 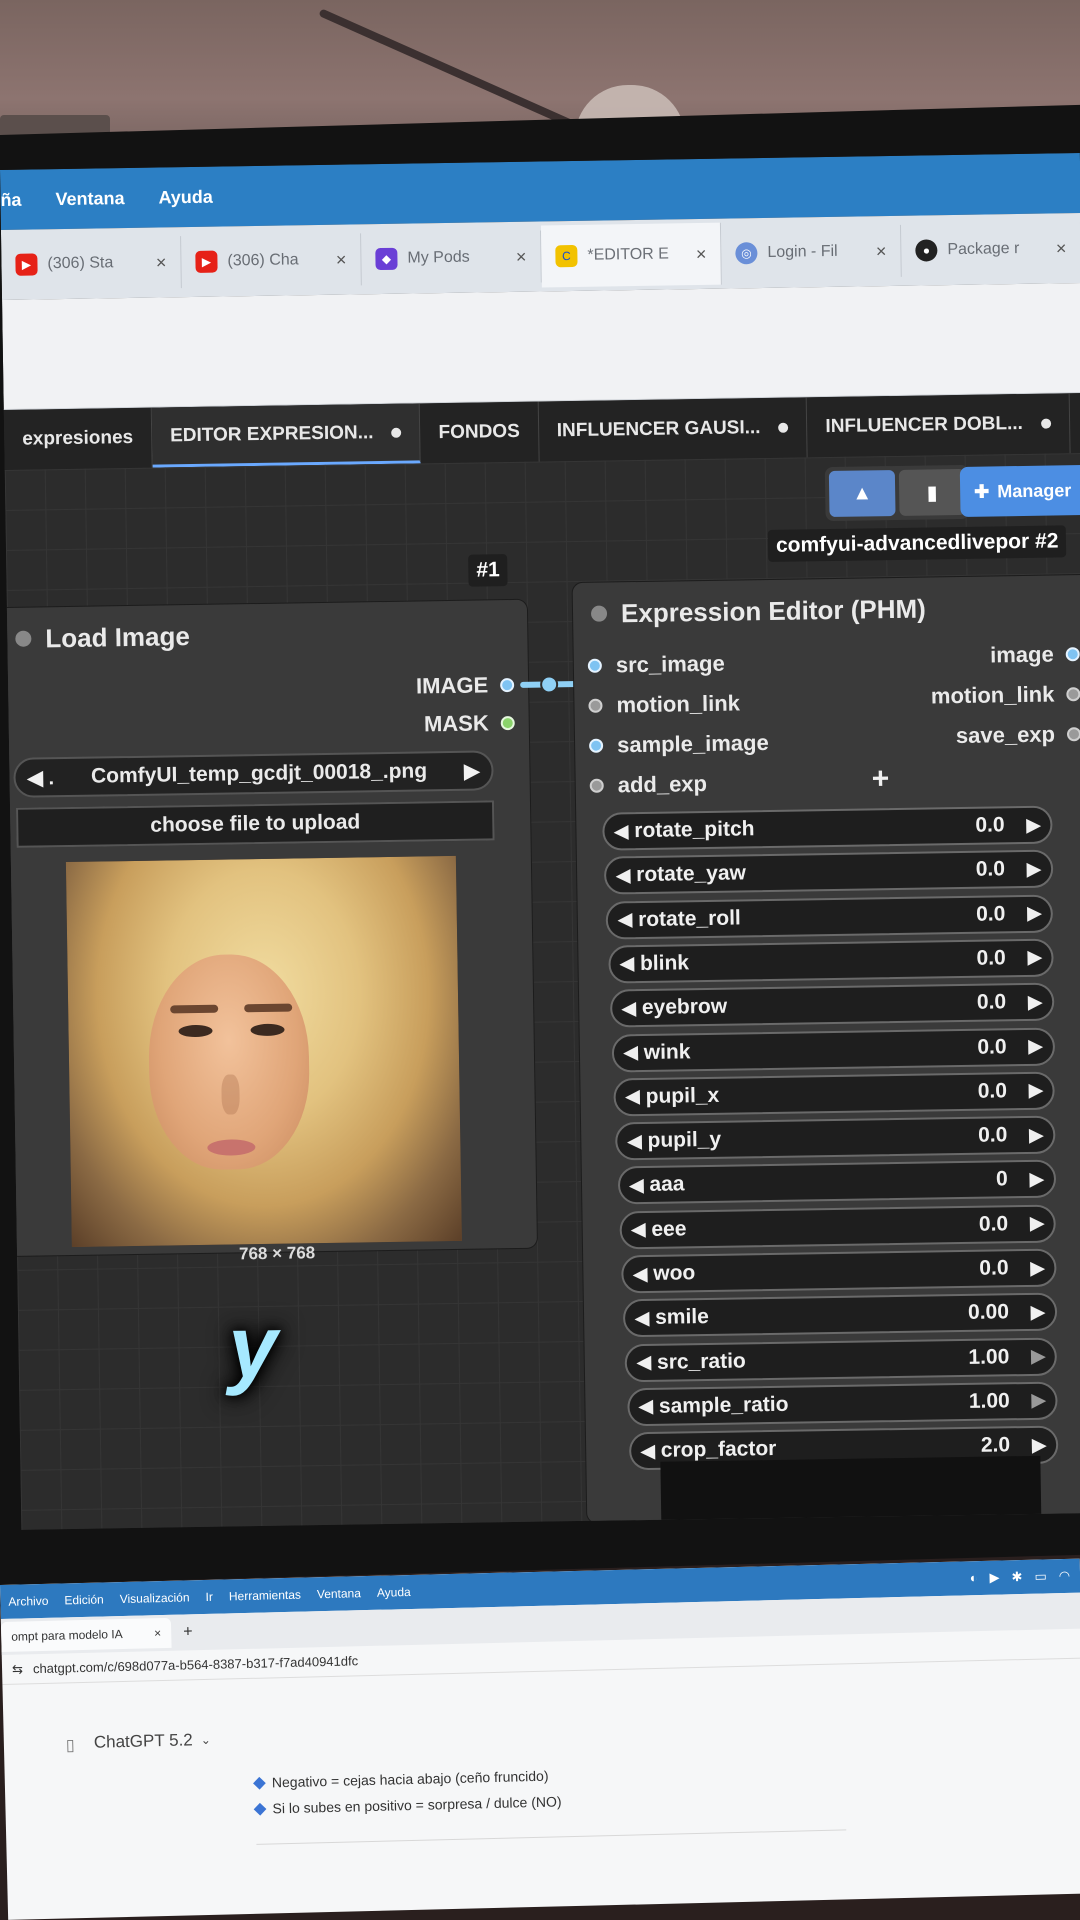 What do you see at coordinates (648, 785) in the screenshot?
I see `input-add-exp: add_exp` at bounding box center [648, 785].